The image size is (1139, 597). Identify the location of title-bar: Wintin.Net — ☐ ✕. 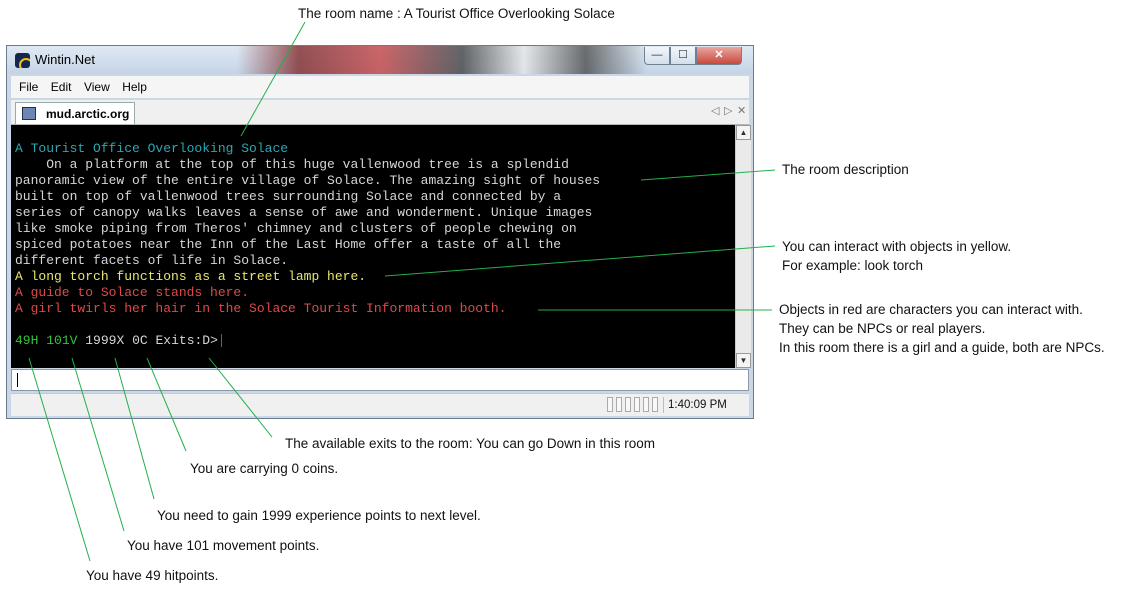
(380, 60).